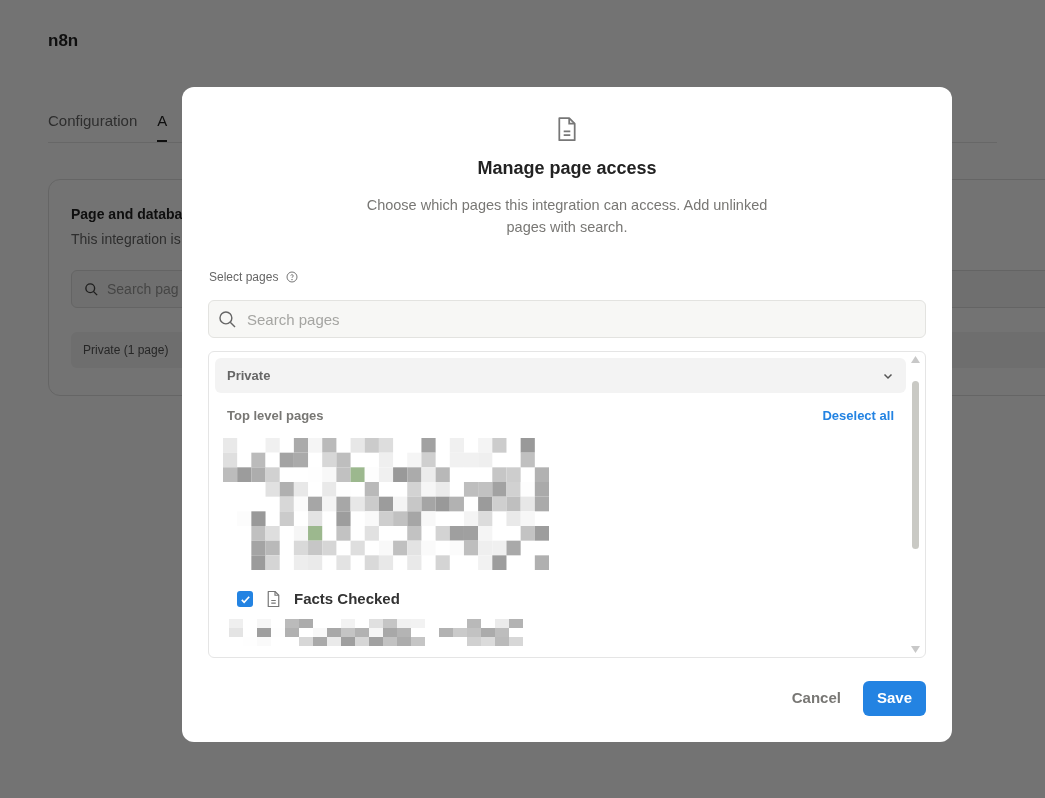 The height and width of the screenshot is (798, 1045). What do you see at coordinates (915, 465) in the screenshot?
I see `scrollbar-thumb` at bounding box center [915, 465].